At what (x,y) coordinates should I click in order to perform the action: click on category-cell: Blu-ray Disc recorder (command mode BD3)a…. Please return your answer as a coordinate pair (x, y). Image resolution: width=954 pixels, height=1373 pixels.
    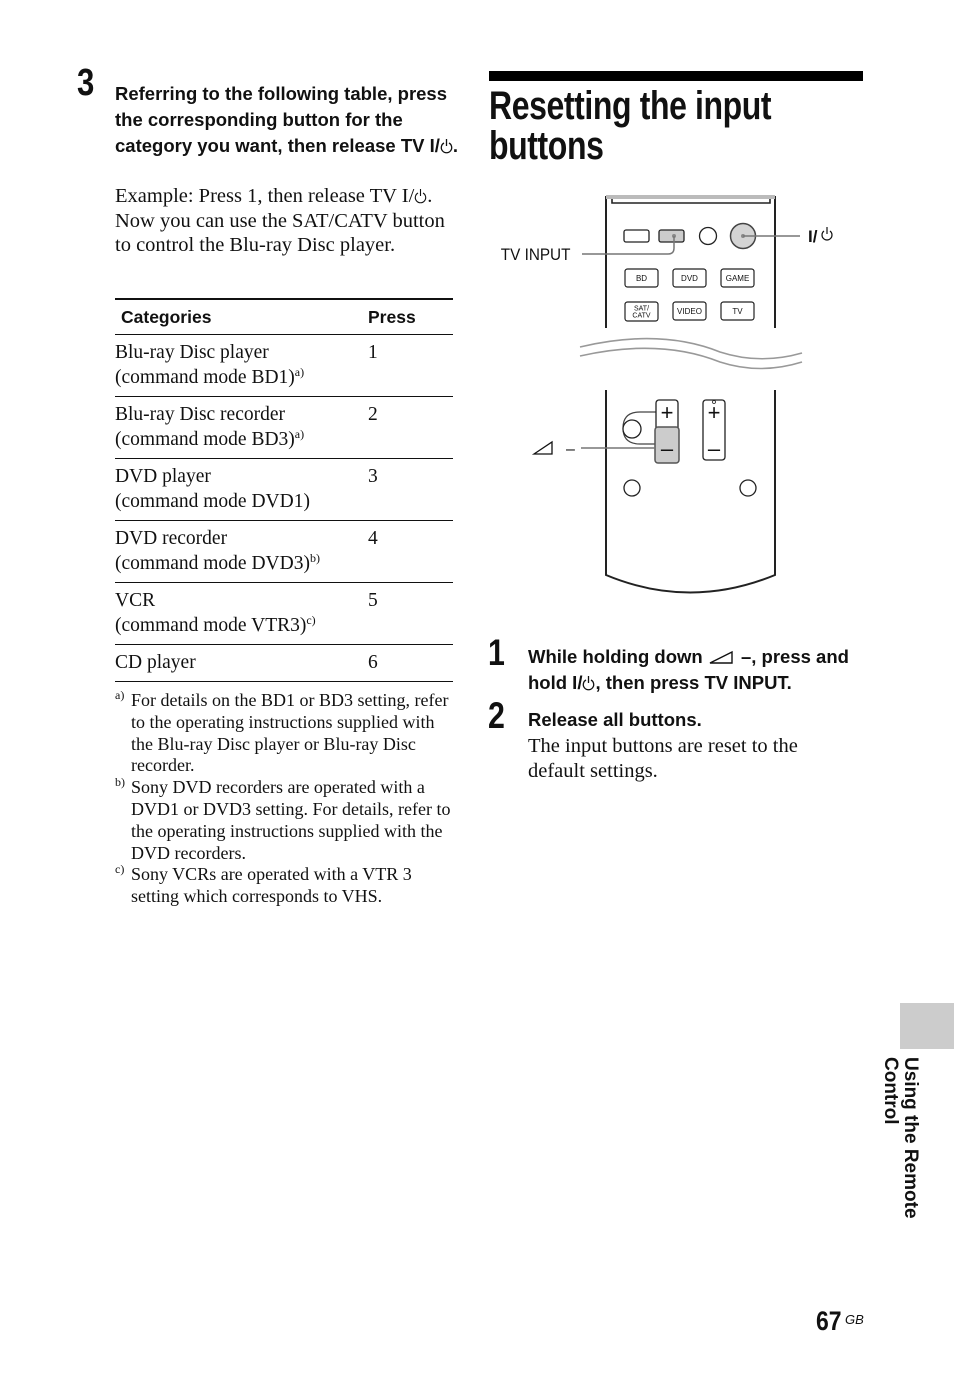
    Looking at the image, I should click on (241, 427).